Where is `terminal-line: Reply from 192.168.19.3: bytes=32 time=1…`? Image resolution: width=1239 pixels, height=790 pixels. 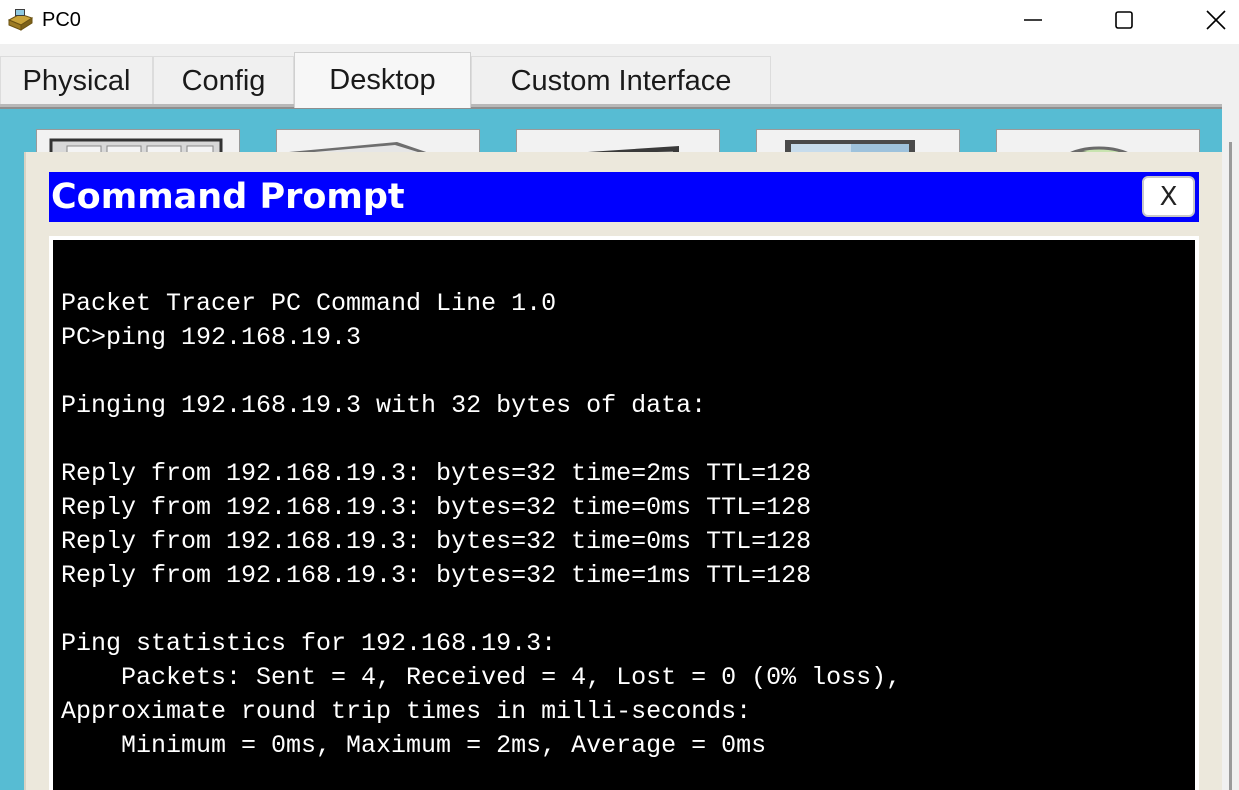 terminal-line: Reply from 192.168.19.3: bytes=32 time=1… is located at coordinates (436, 575).